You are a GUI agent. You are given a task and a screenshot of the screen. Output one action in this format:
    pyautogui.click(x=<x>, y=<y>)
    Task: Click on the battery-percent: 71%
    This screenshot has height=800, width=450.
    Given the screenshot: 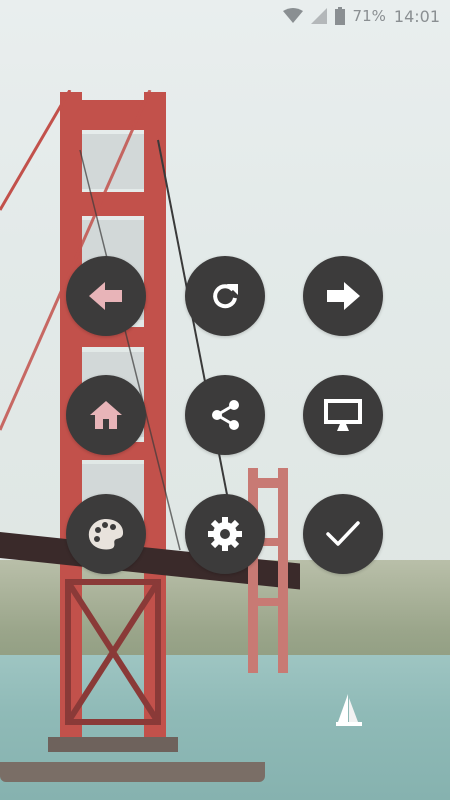 What is the action you would take?
    pyautogui.click(x=369, y=16)
    